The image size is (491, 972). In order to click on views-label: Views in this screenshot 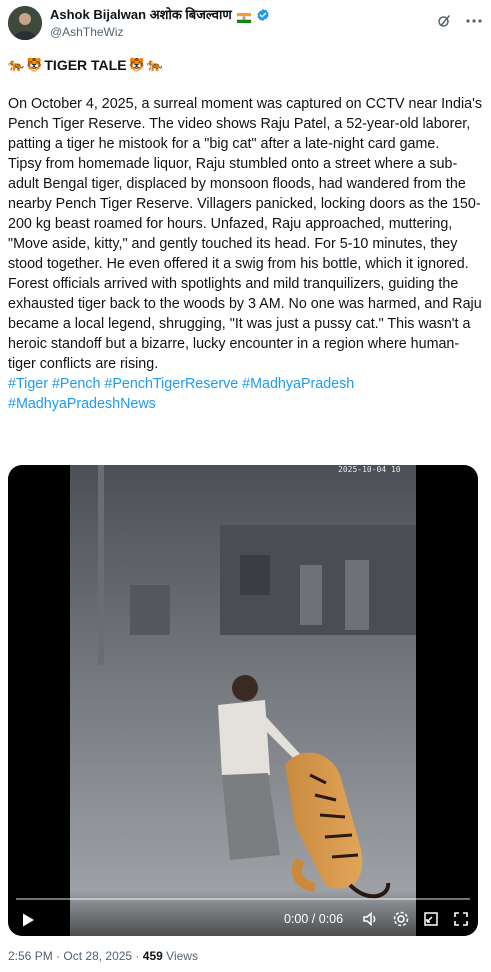, I will do `click(182, 956)`.